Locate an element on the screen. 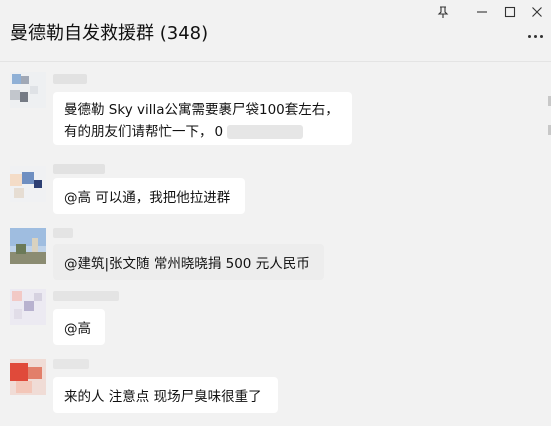  message-bubble: 曼德勒 Sky villa公寓需要裹尸袋100套左右， 有的朋友们请帮忙一下， 0 is located at coordinates (202, 118).